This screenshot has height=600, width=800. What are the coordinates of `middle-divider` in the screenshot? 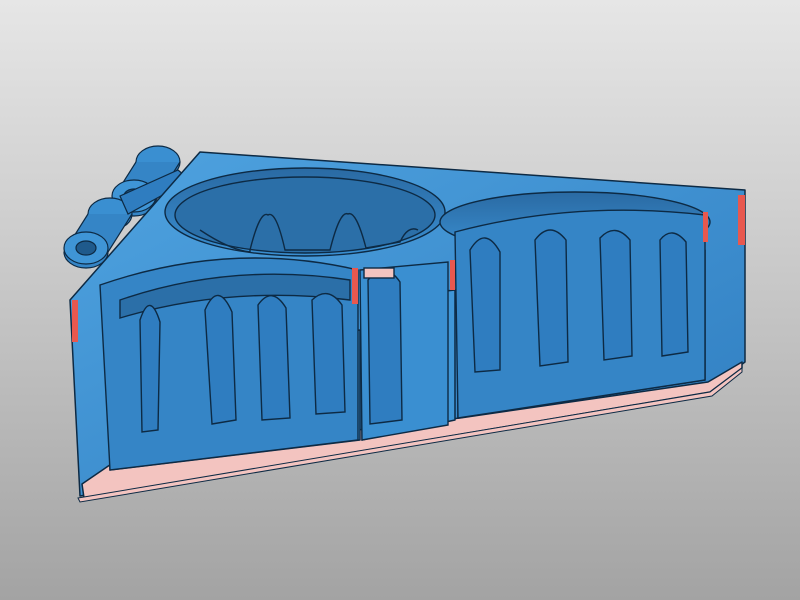 It's located at (404, 351).